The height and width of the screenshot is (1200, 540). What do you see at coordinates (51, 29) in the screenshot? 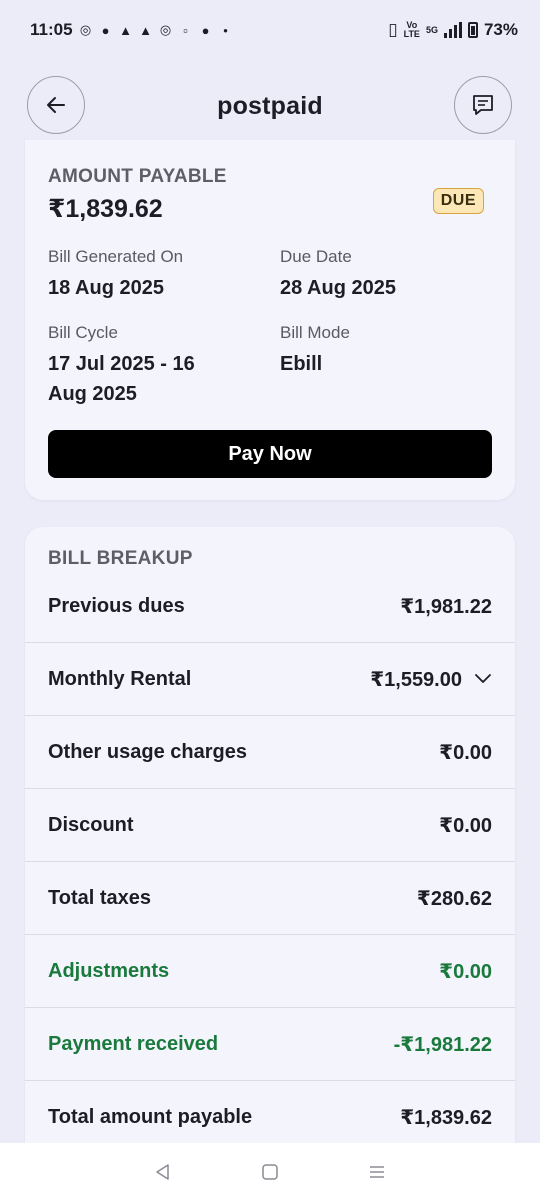
I see `status-time: 11:05` at bounding box center [51, 29].